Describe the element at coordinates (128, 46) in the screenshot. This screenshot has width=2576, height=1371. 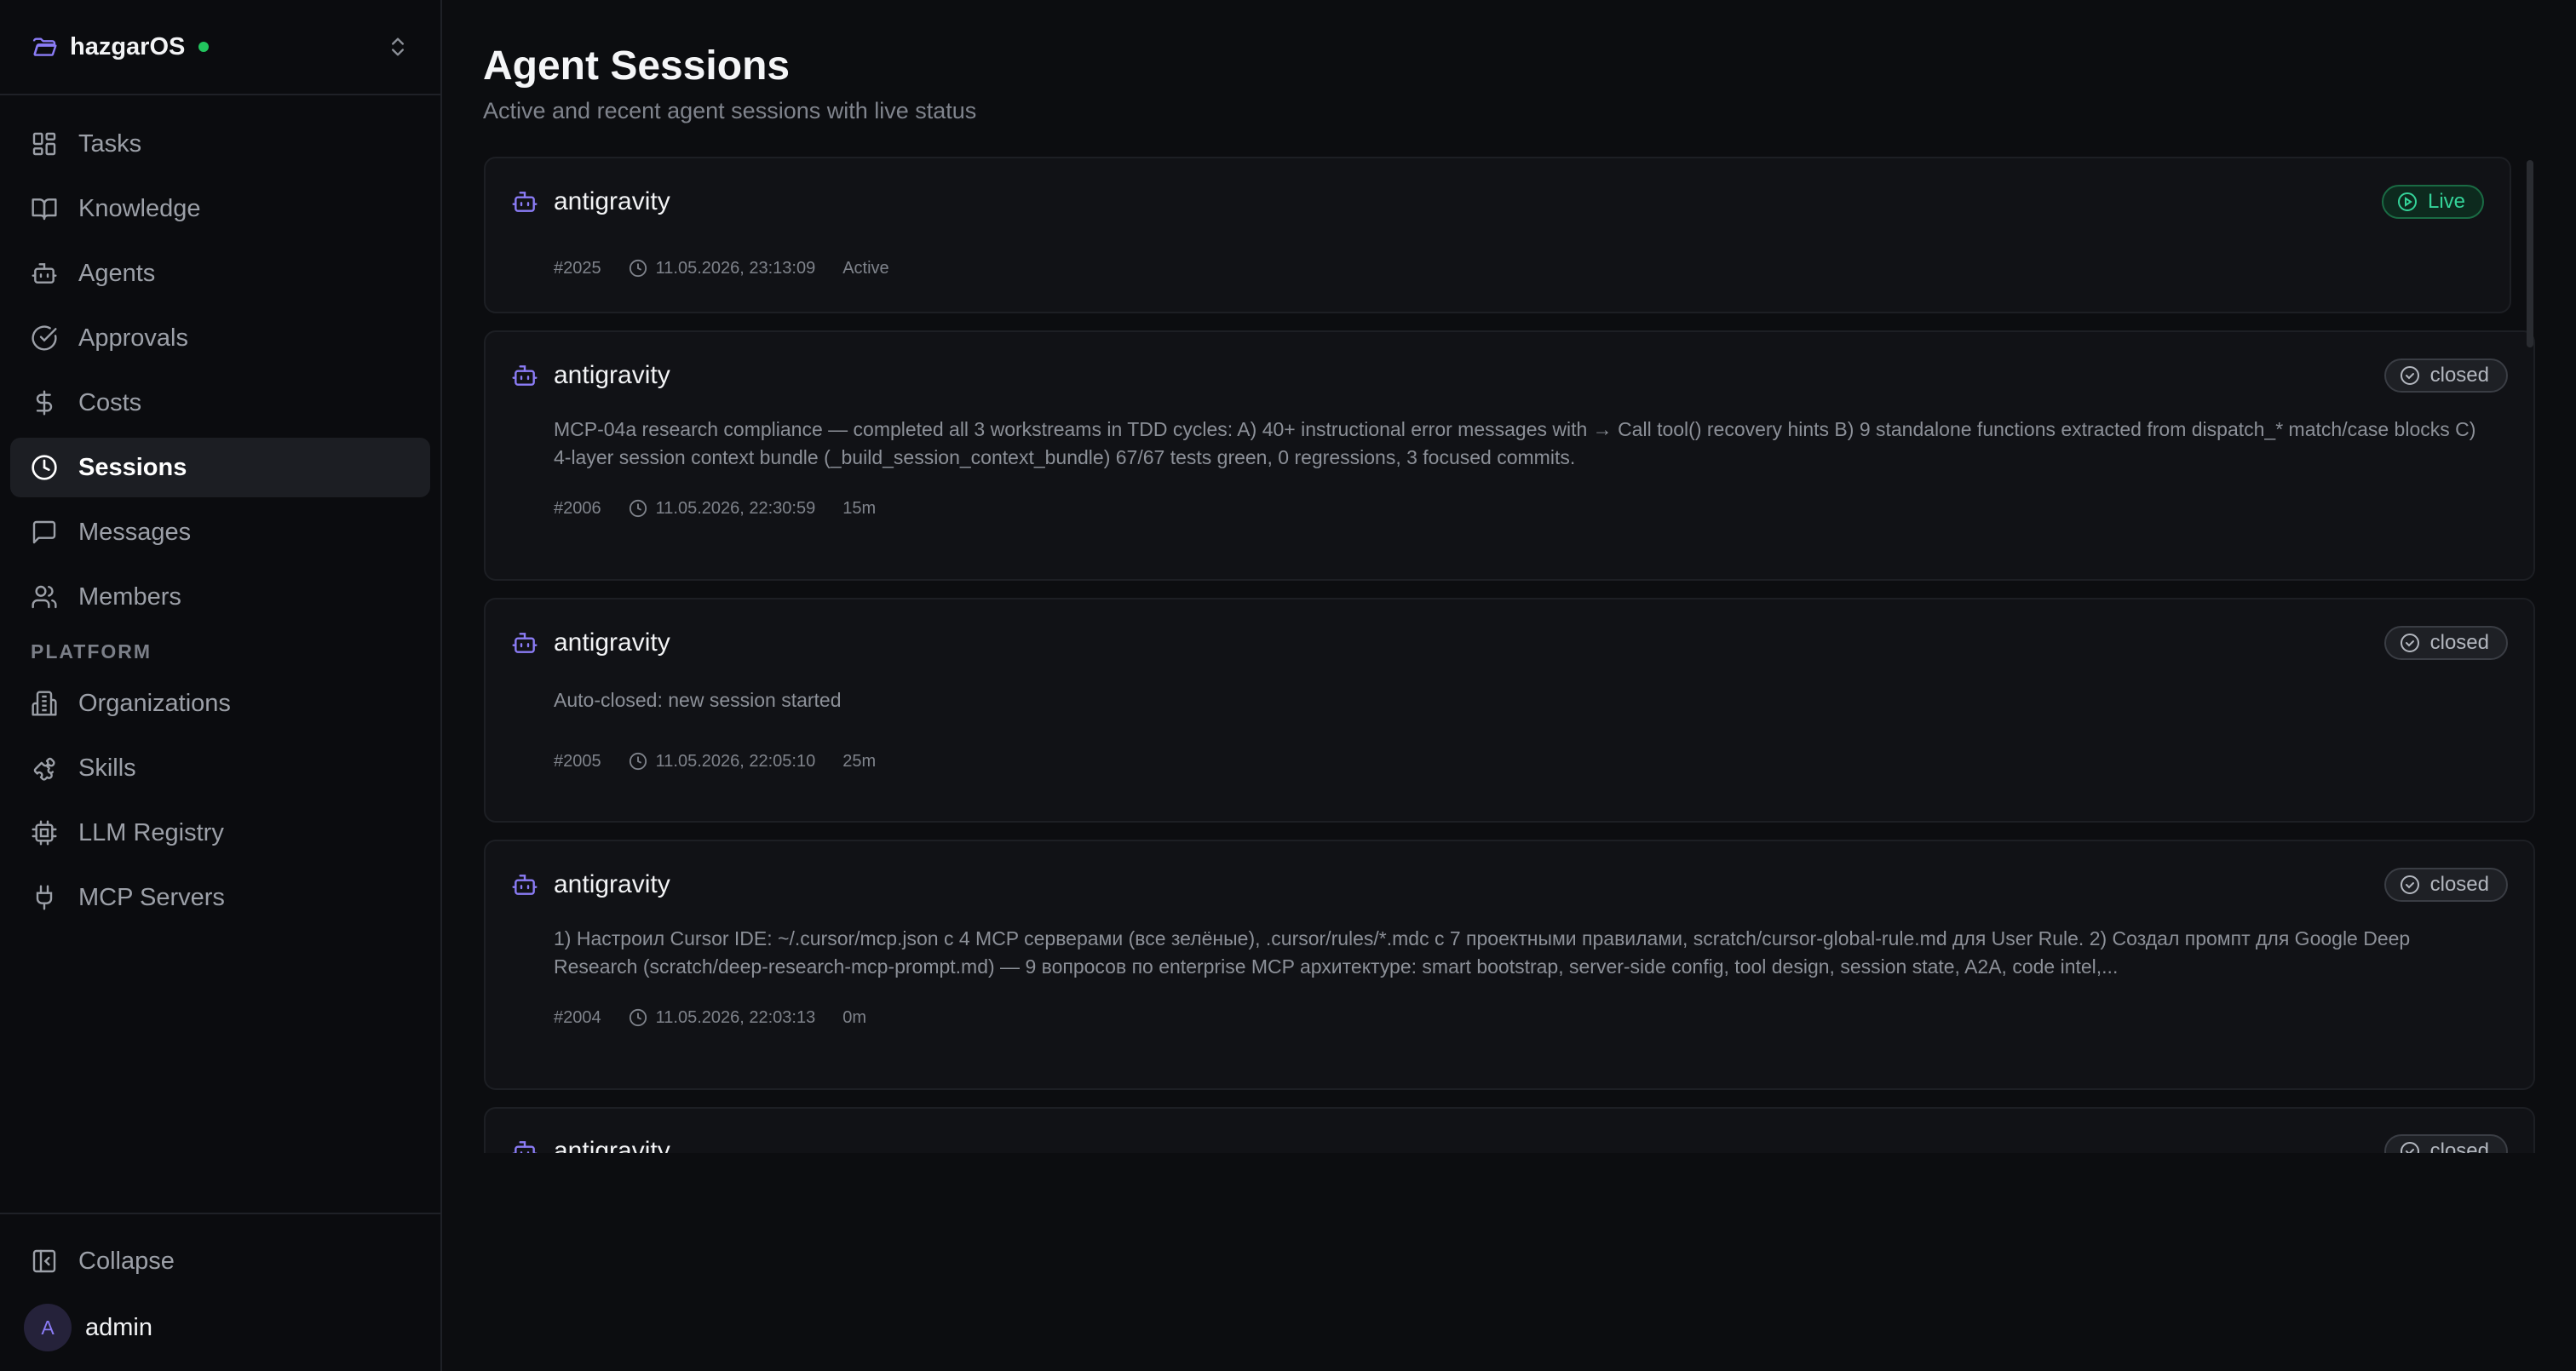
I see `org-name: hazgarOS` at that location.